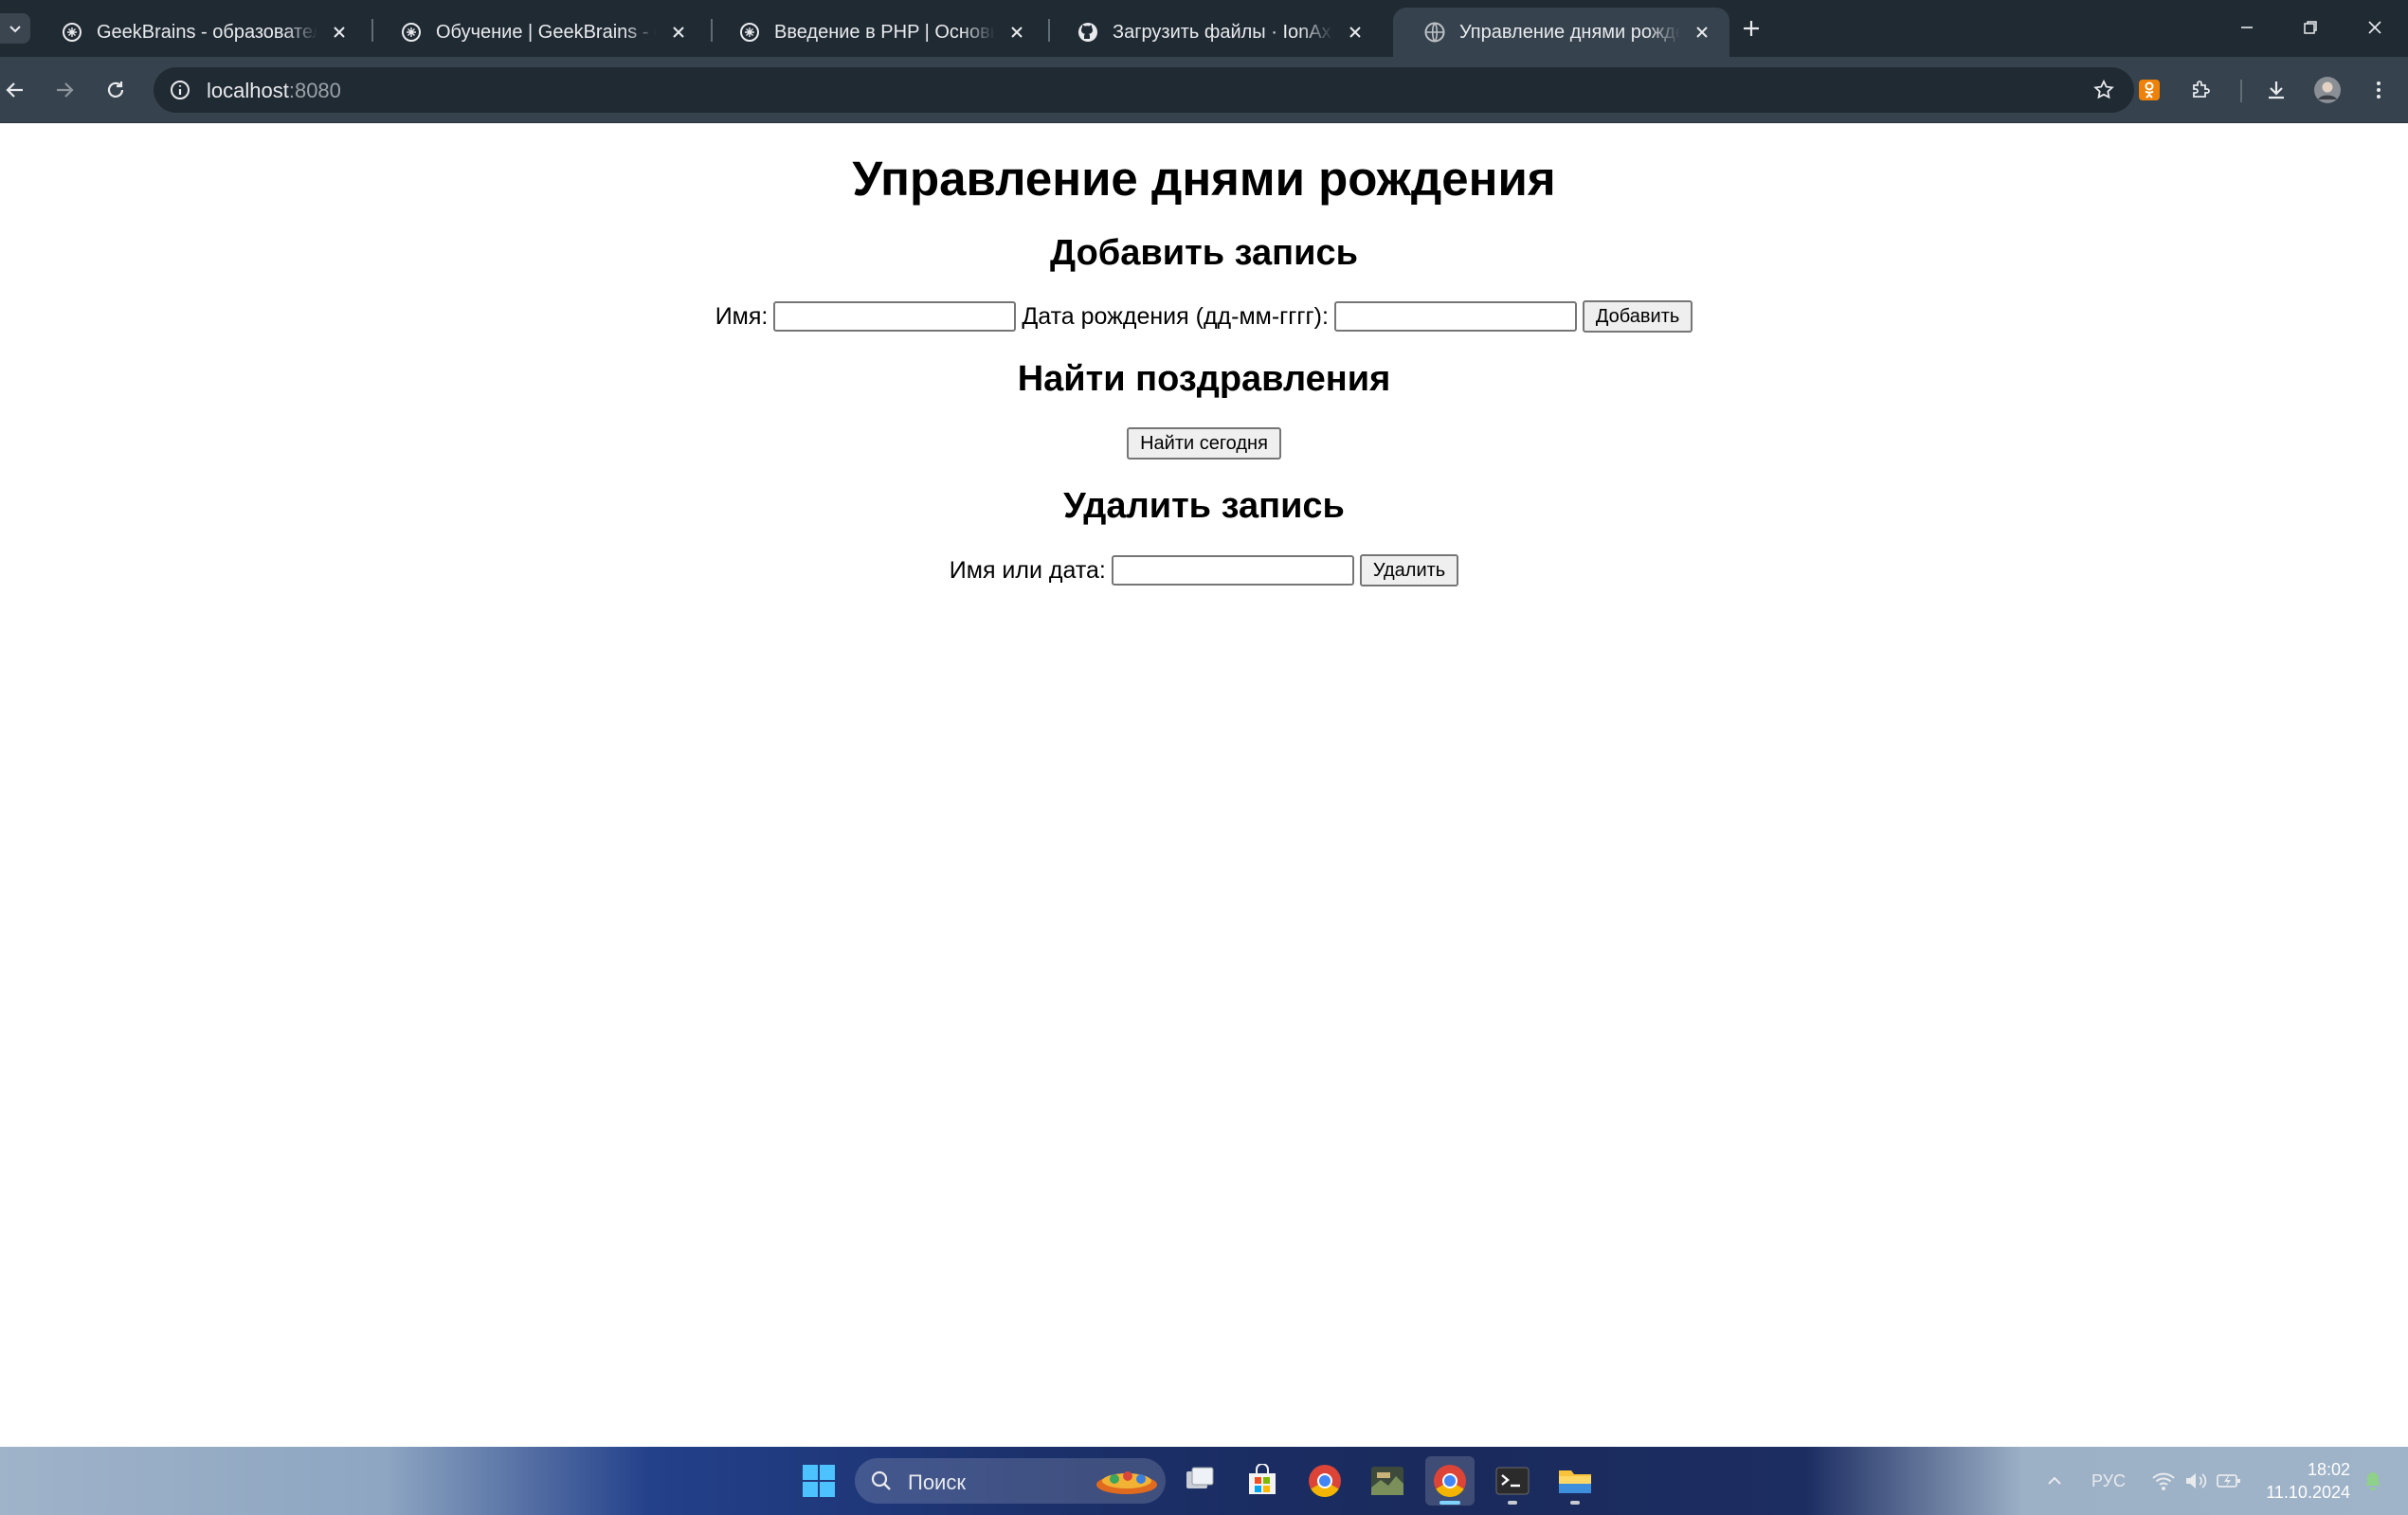  What do you see at coordinates (1176, 316) in the screenshot?
I see `birthdate-label: Дата рождения (дд-мм-гггг):` at bounding box center [1176, 316].